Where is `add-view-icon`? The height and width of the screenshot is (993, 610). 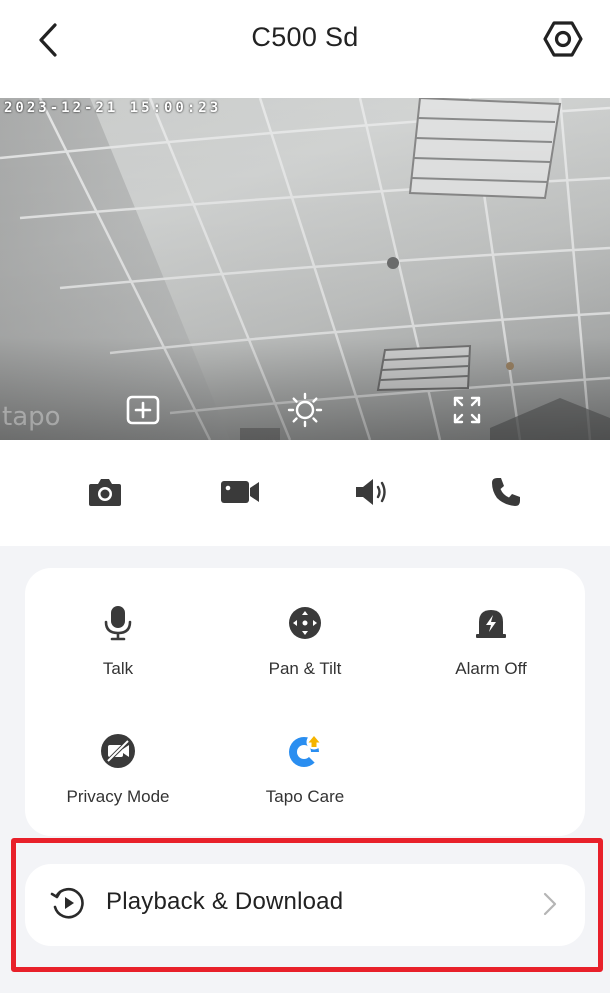 add-view-icon is located at coordinates (143, 410).